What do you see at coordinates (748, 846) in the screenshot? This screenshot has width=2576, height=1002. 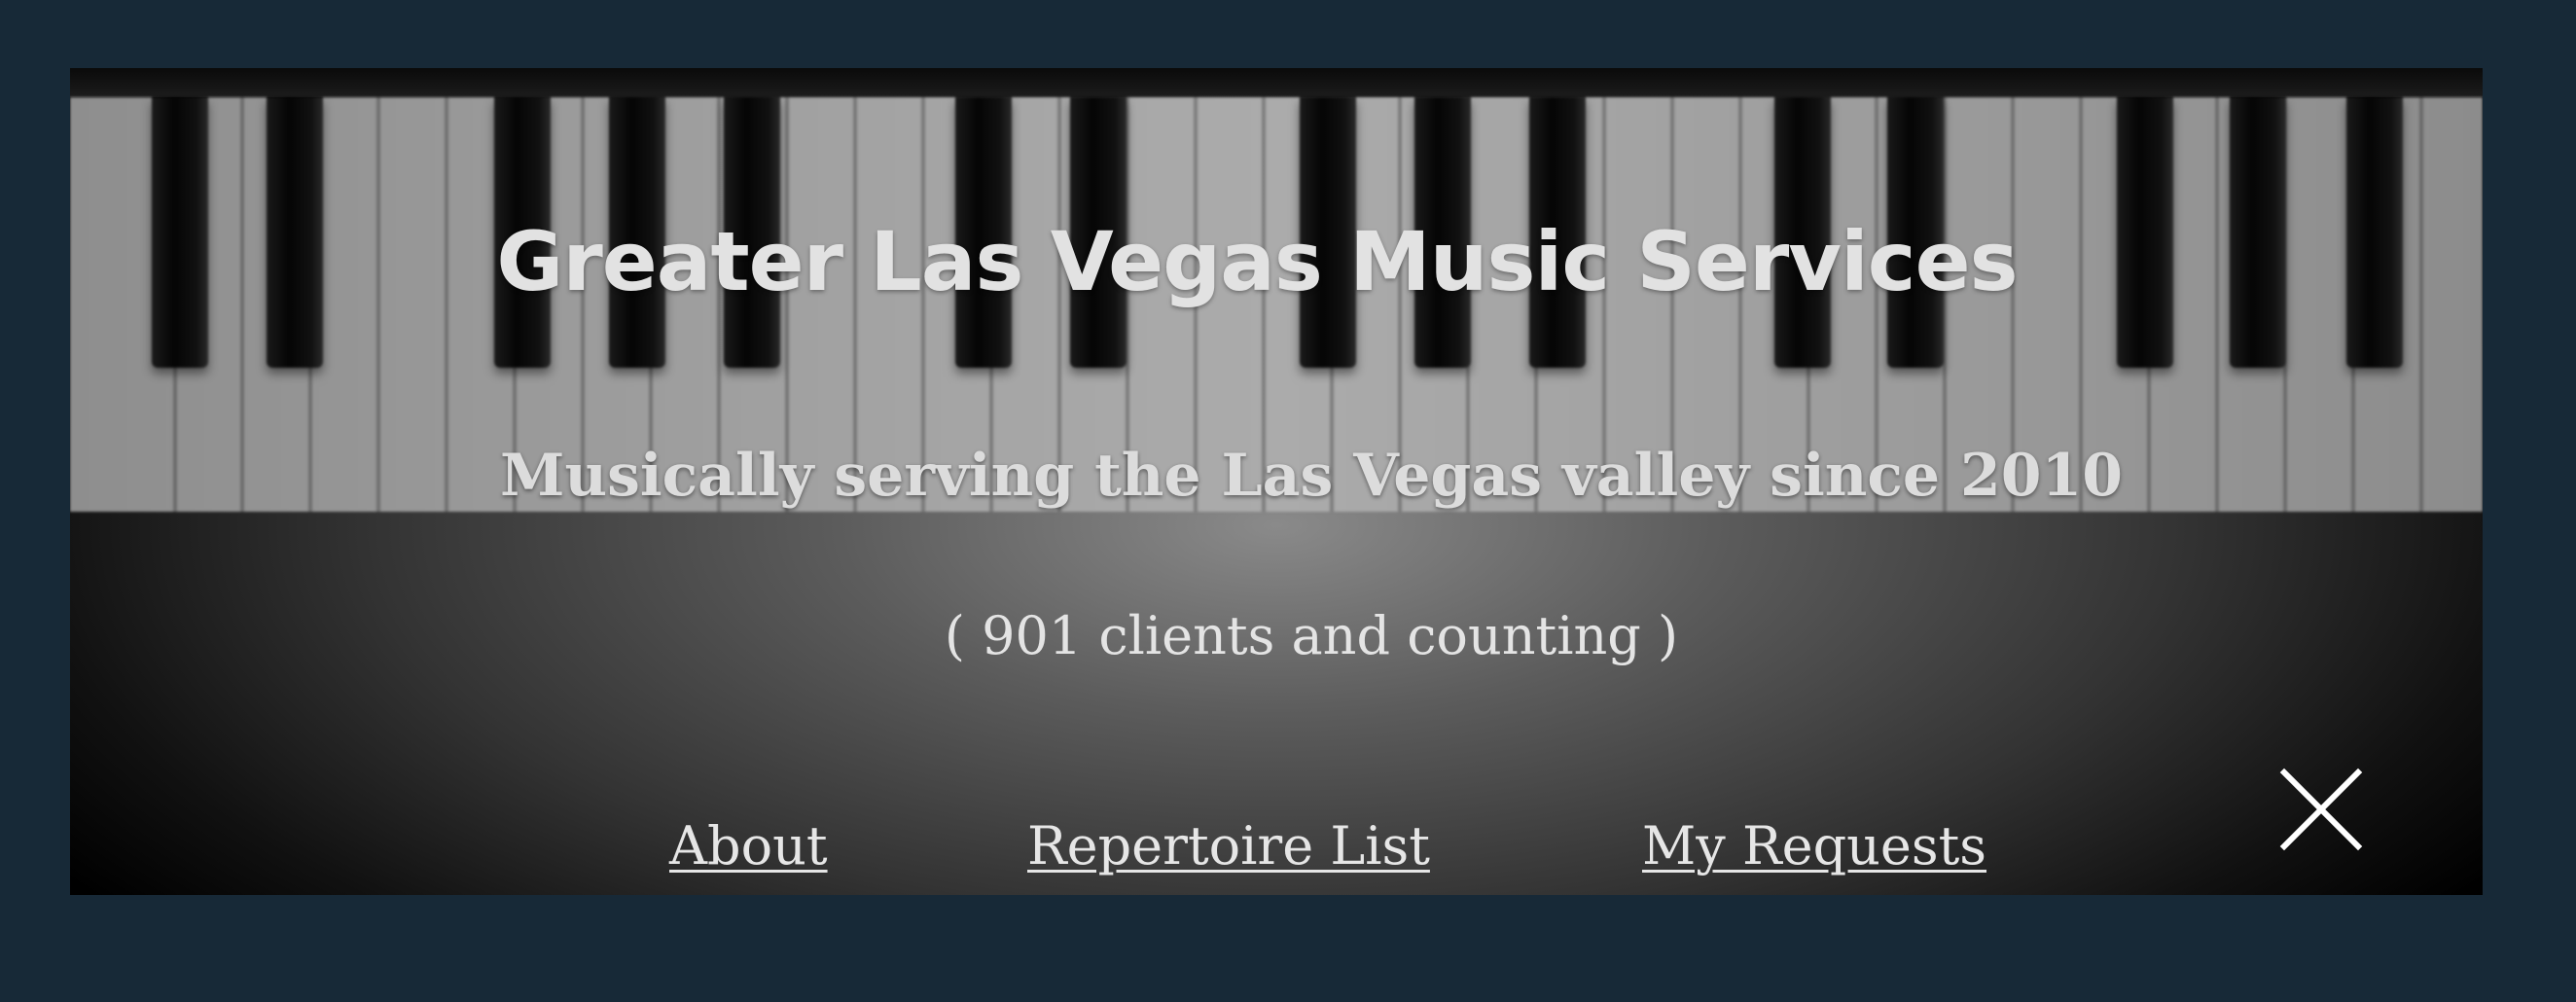 I see `nav-link-about: About` at bounding box center [748, 846].